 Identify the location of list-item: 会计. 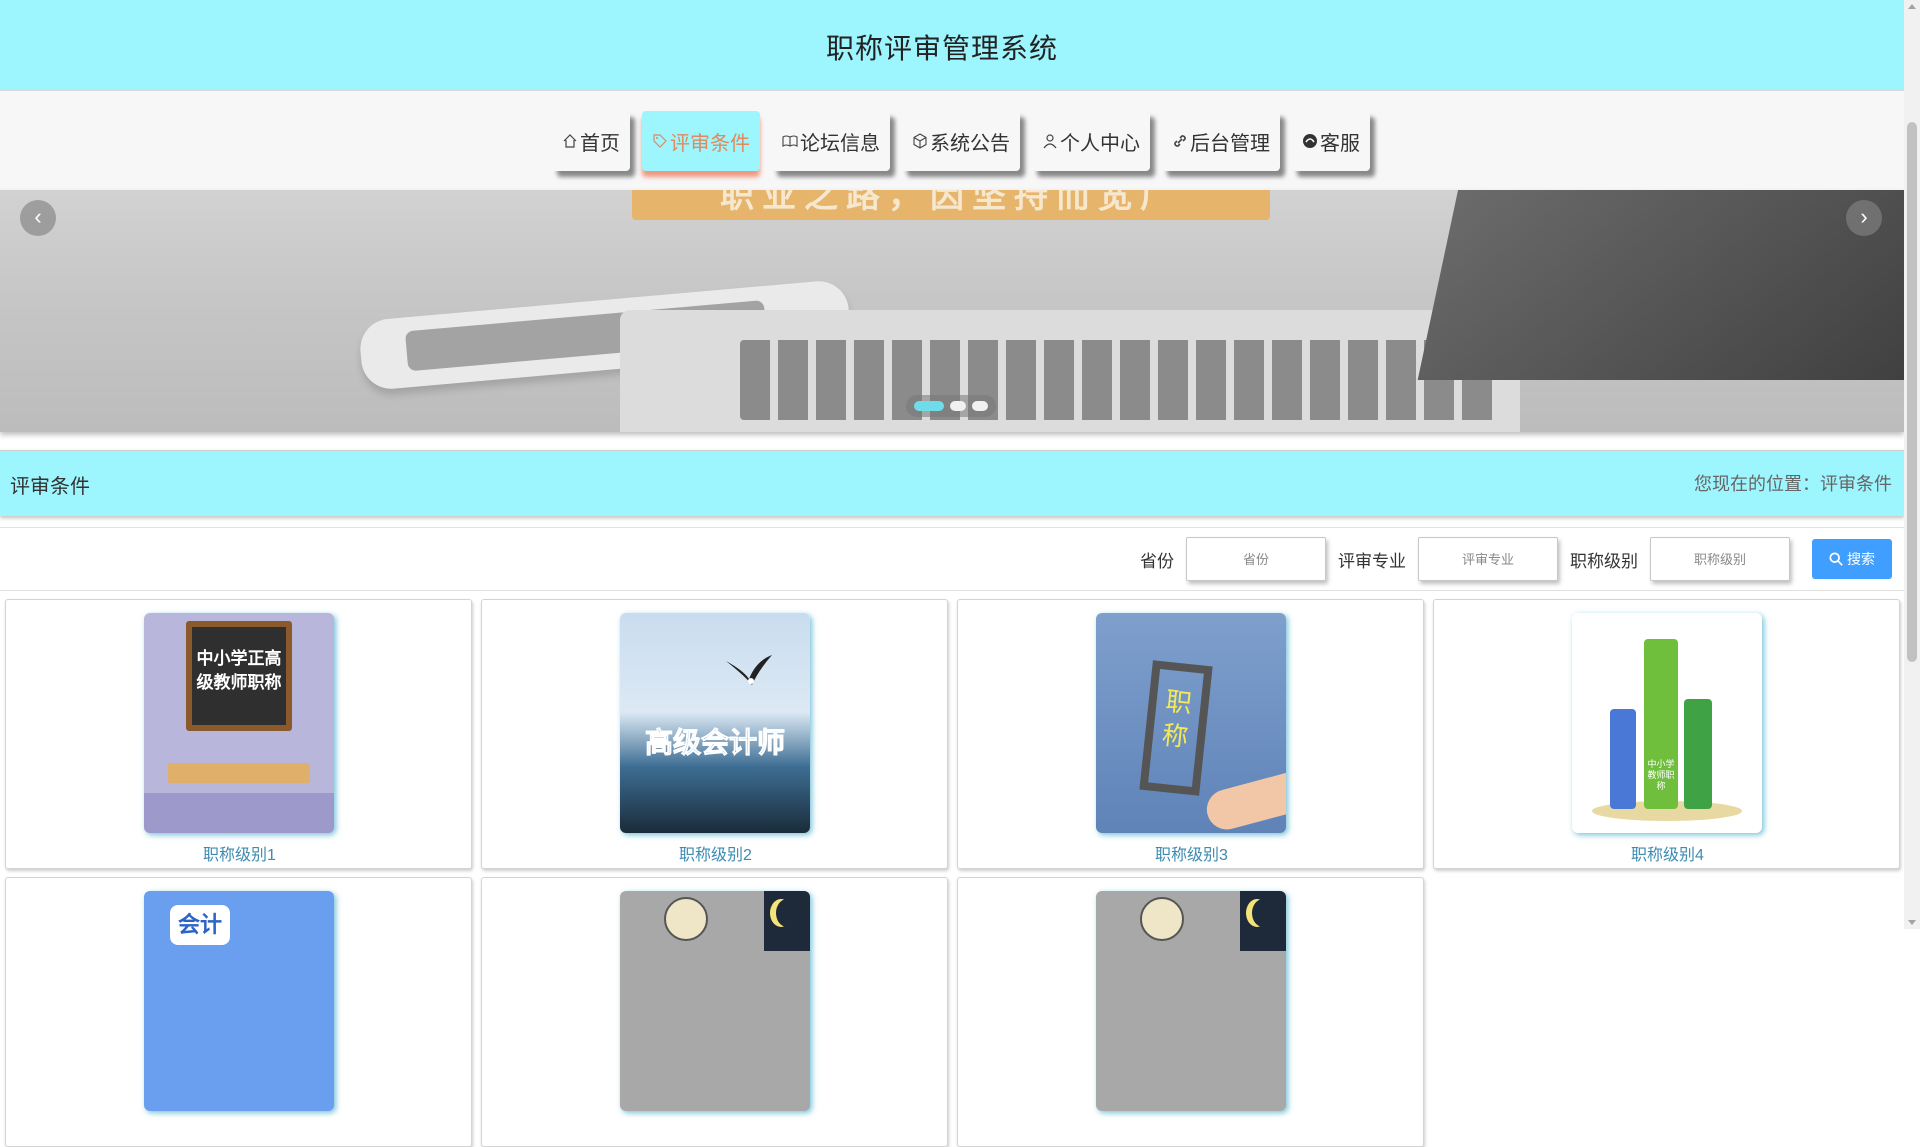
(238, 1012).